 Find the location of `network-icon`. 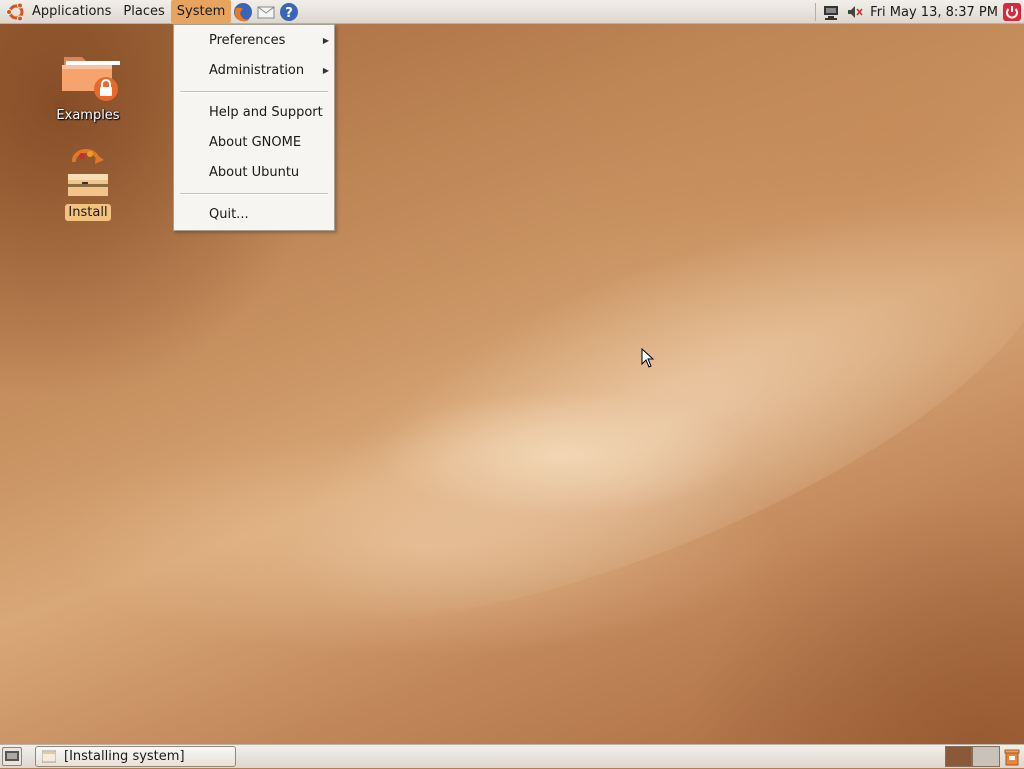

network-icon is located at coordinates (831, 12).